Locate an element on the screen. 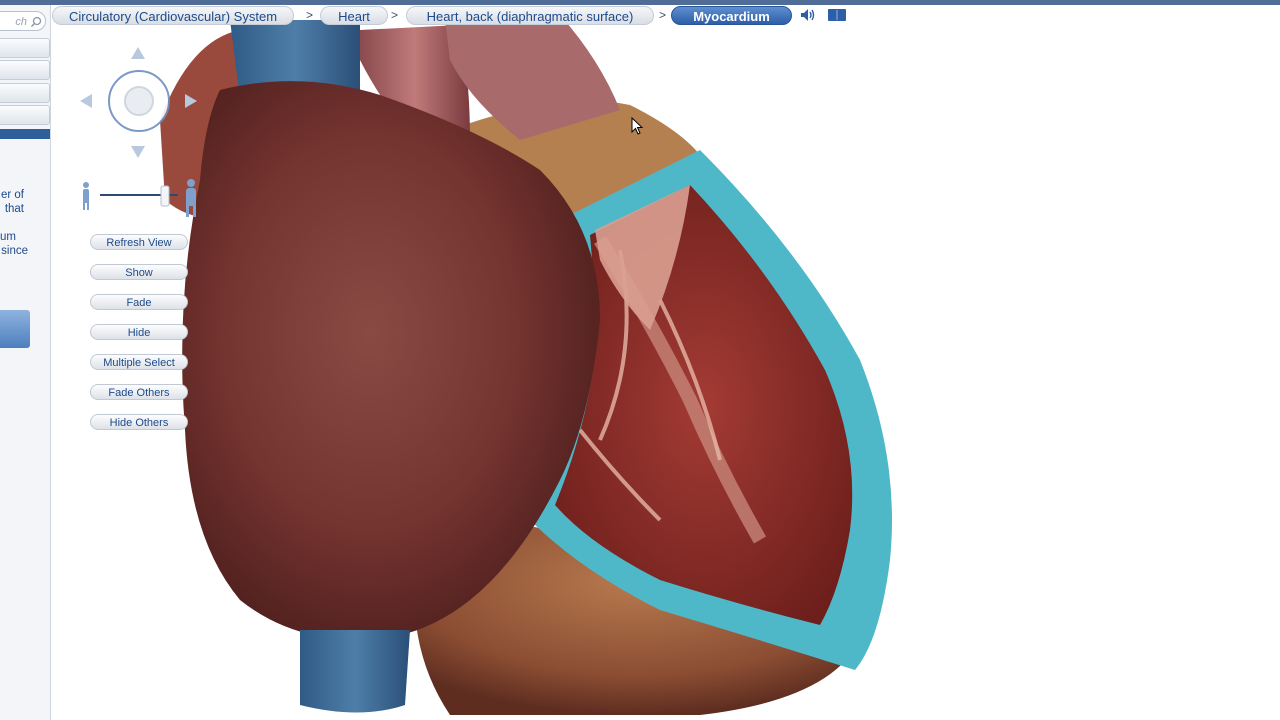  fade-others-button: Fade Others is located at coordinates (139, 392).